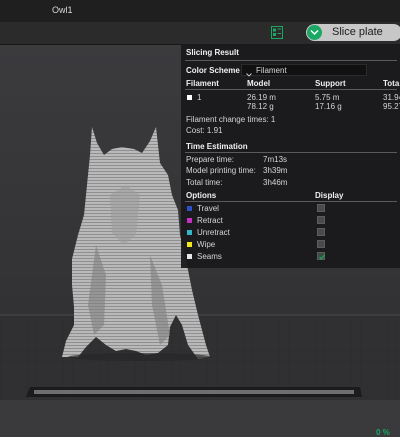 Image resolution: width=400 pixels, height=437 pixels. What do you see at coordinates (321, 244) in the screenshot?
I see `wipe-display-checkbox` at bounding box center [321, 244].